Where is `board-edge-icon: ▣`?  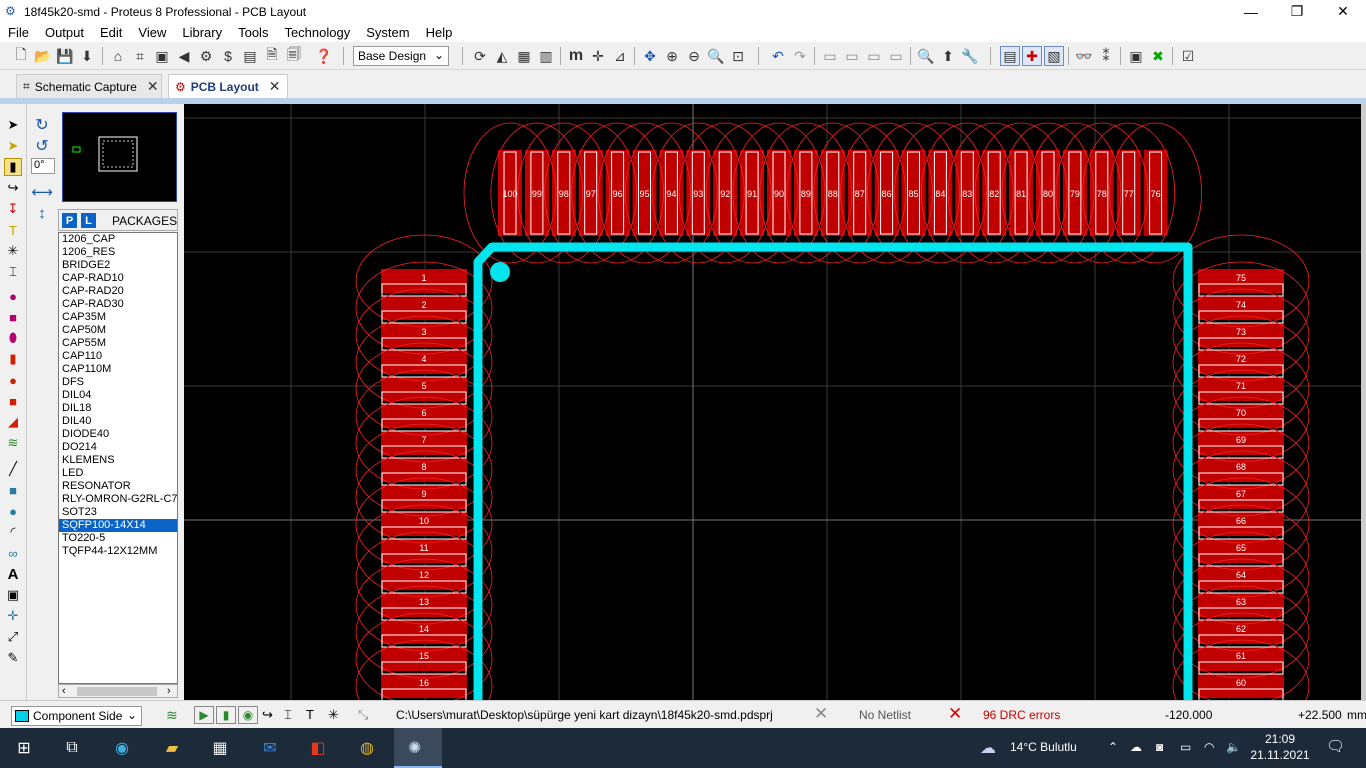
board-edge-icon: ▣ is located at coordinates (1136, 56).